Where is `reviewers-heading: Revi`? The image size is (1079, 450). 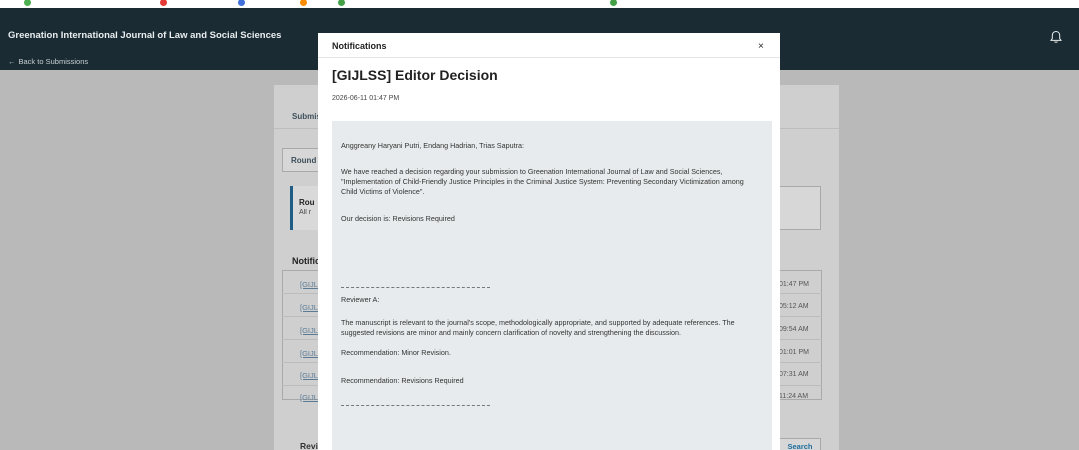
reviewers-heading: Revi is located at coordinates (309, 445).